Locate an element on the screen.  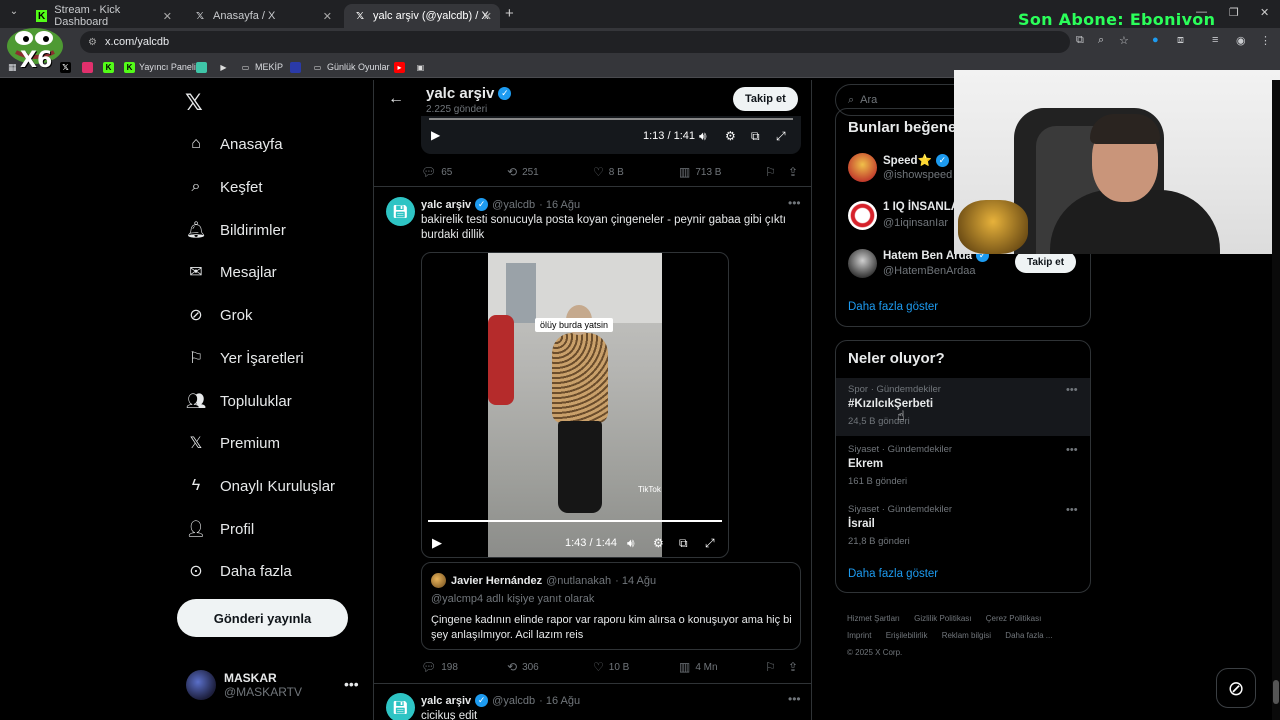
footer-link: Hizmet Şartları is located at coordinates (873, 618).